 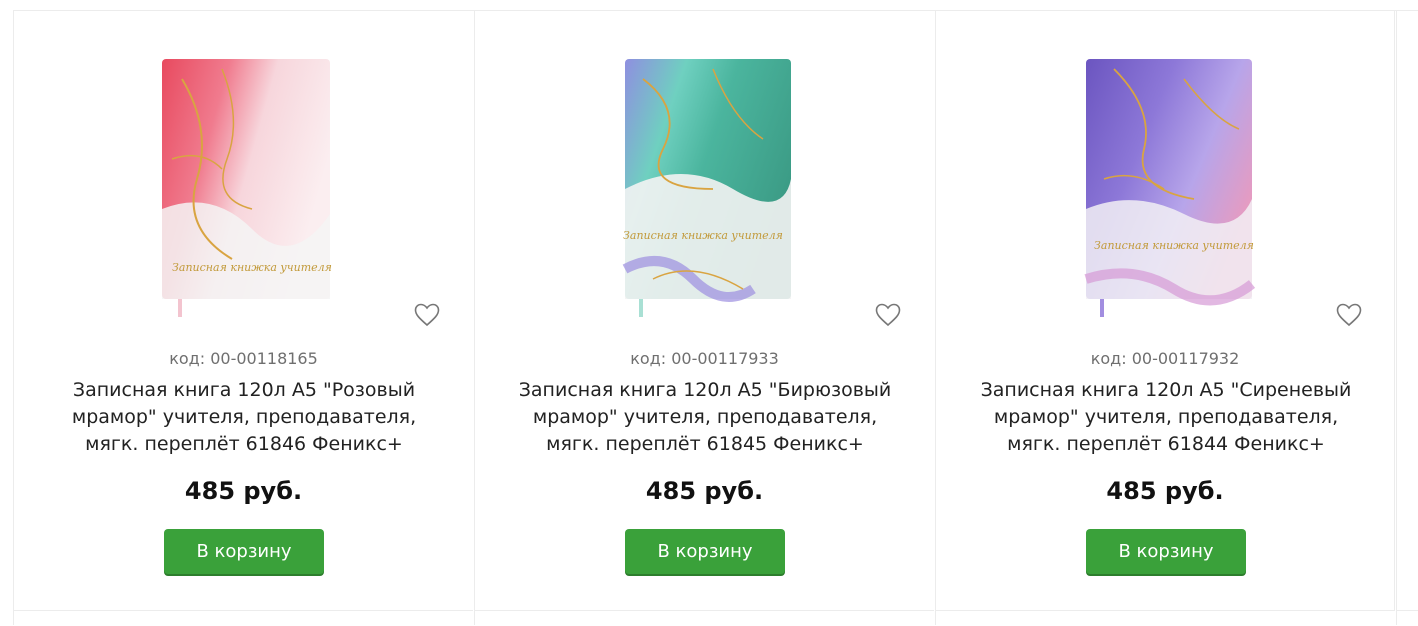 I want to click on product-code: код: 00-00117932, so click(x=1165, y=358).